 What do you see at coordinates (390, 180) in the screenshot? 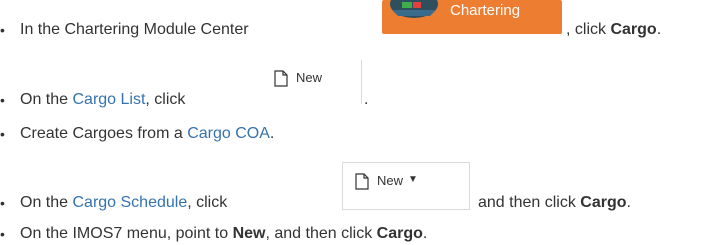
I see `new-dropdown-label: New` at bounding box center [390, 180].